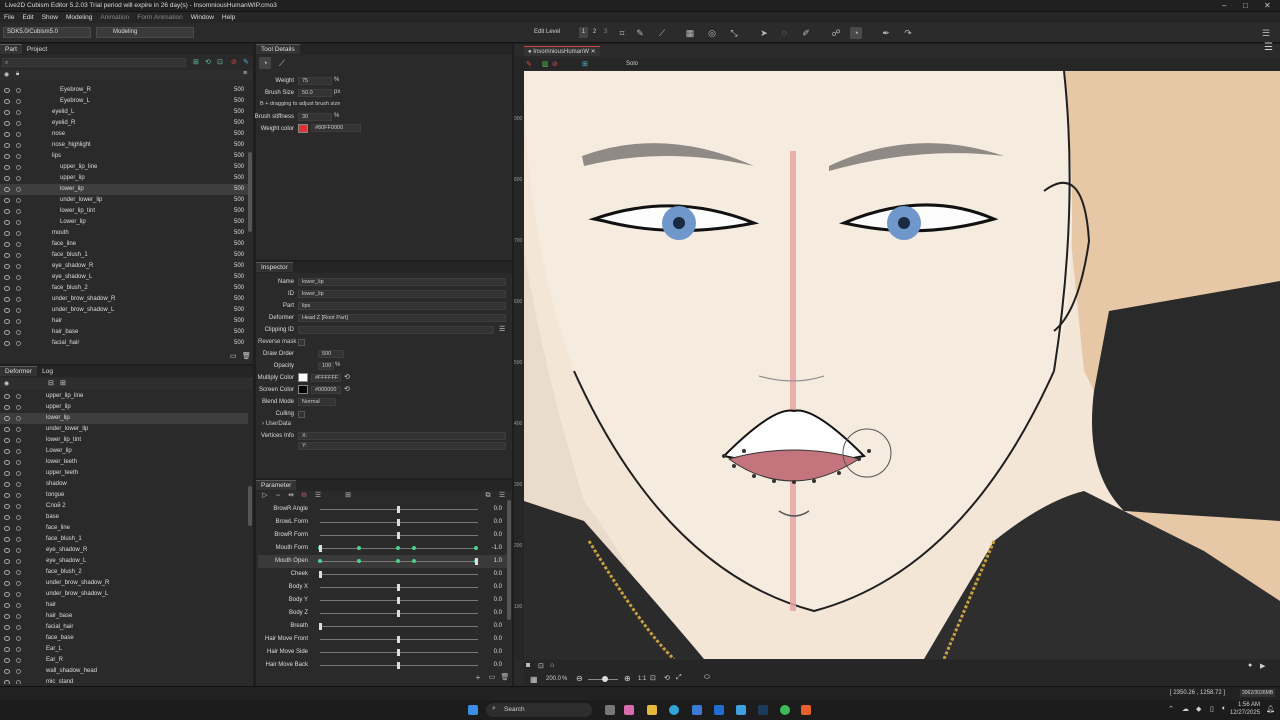 This screenshot has height=720, width=1280. I want to click on part-delete-icon: ⊘, so click(234, 62).